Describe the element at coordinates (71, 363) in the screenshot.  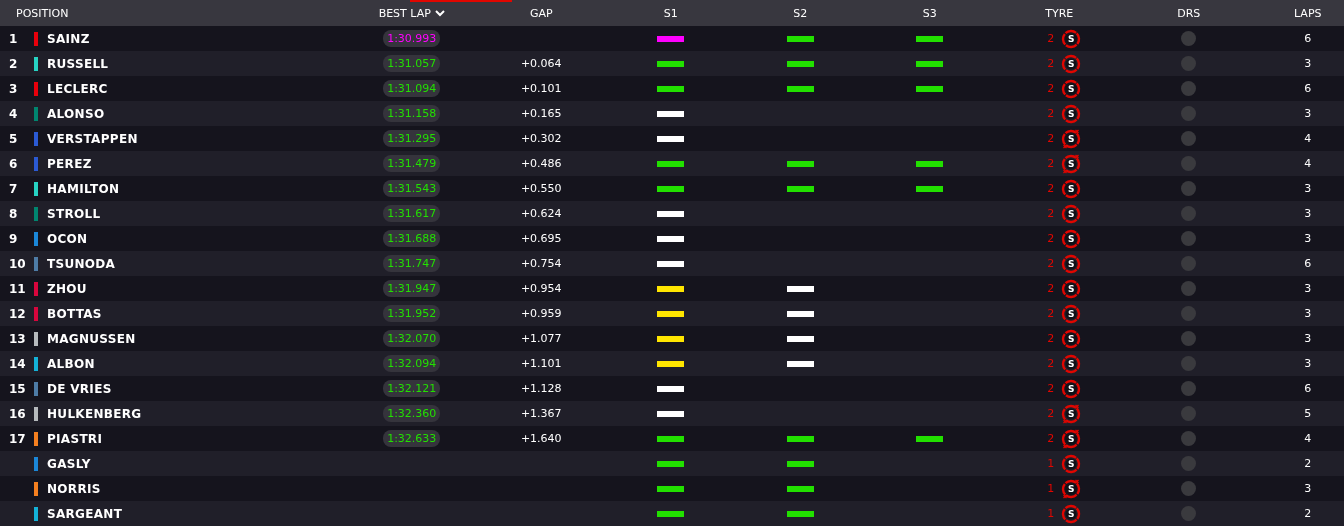
I see `driver-name: ALBON` at that location.